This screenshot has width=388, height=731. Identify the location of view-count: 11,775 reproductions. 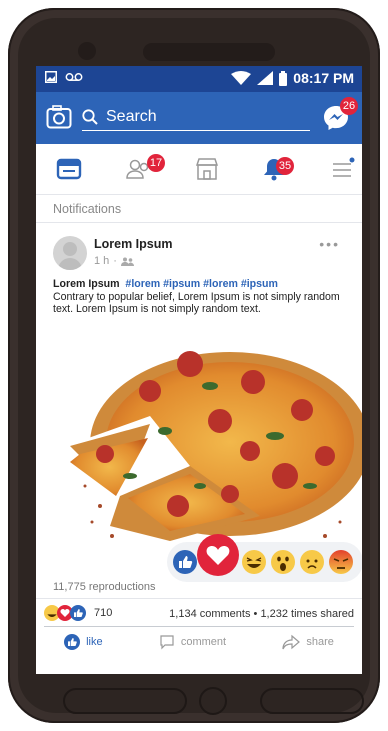
(104, 587).